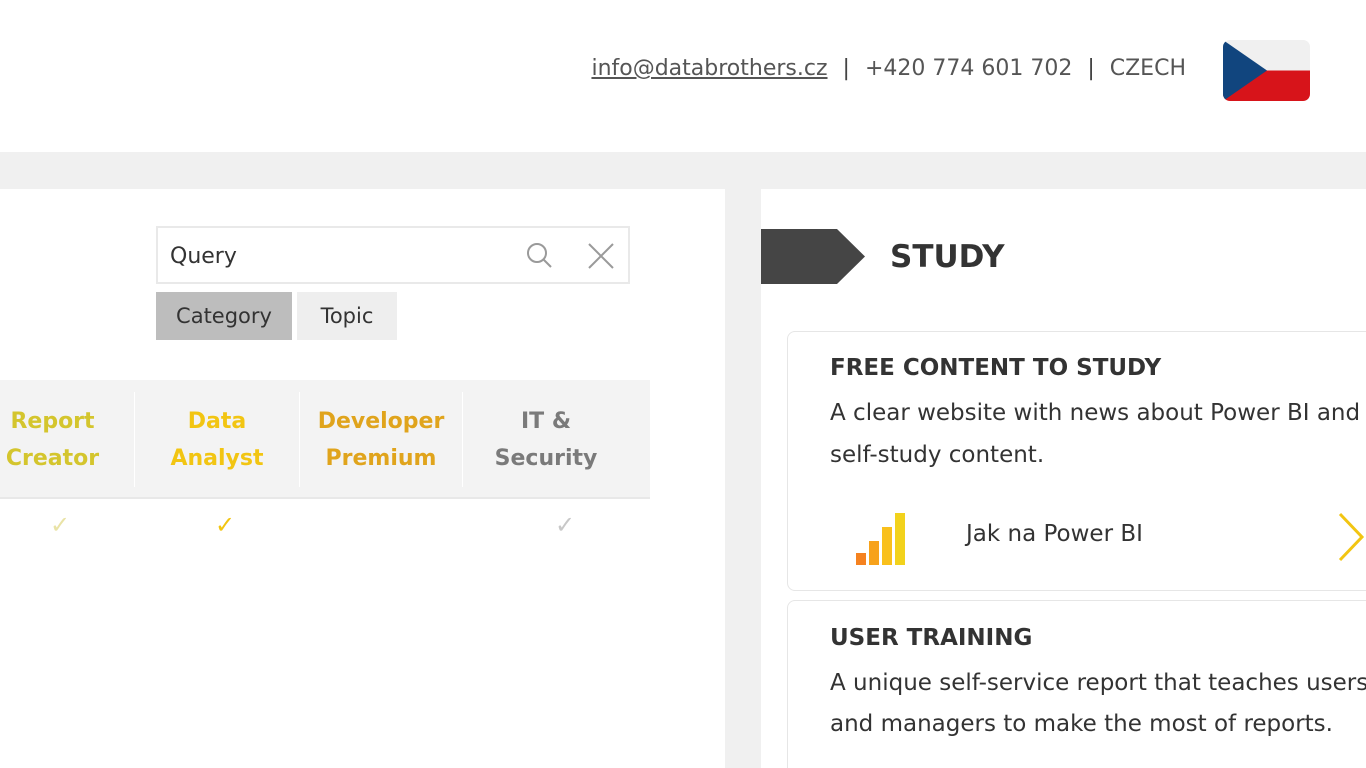 The image size is (1366, 768). I want to click on language-label: CZECH, so click(1148, 68).